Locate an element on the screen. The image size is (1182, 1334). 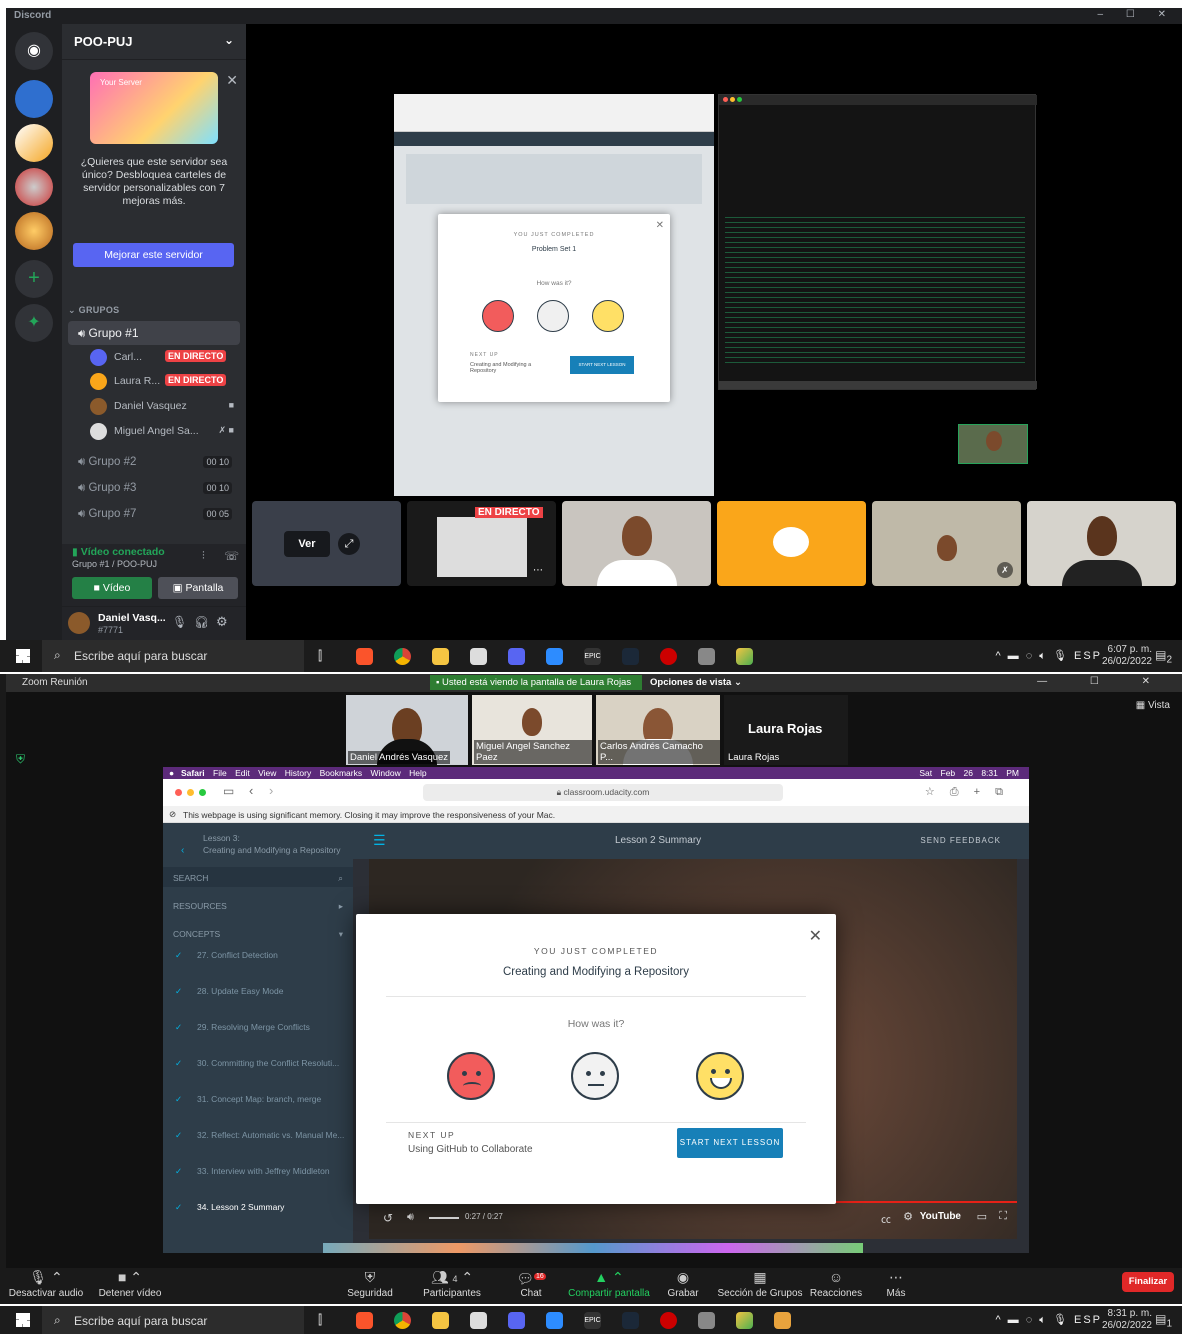
resources-section: RESOURCES ▸ is located at coordinates (258, 905).